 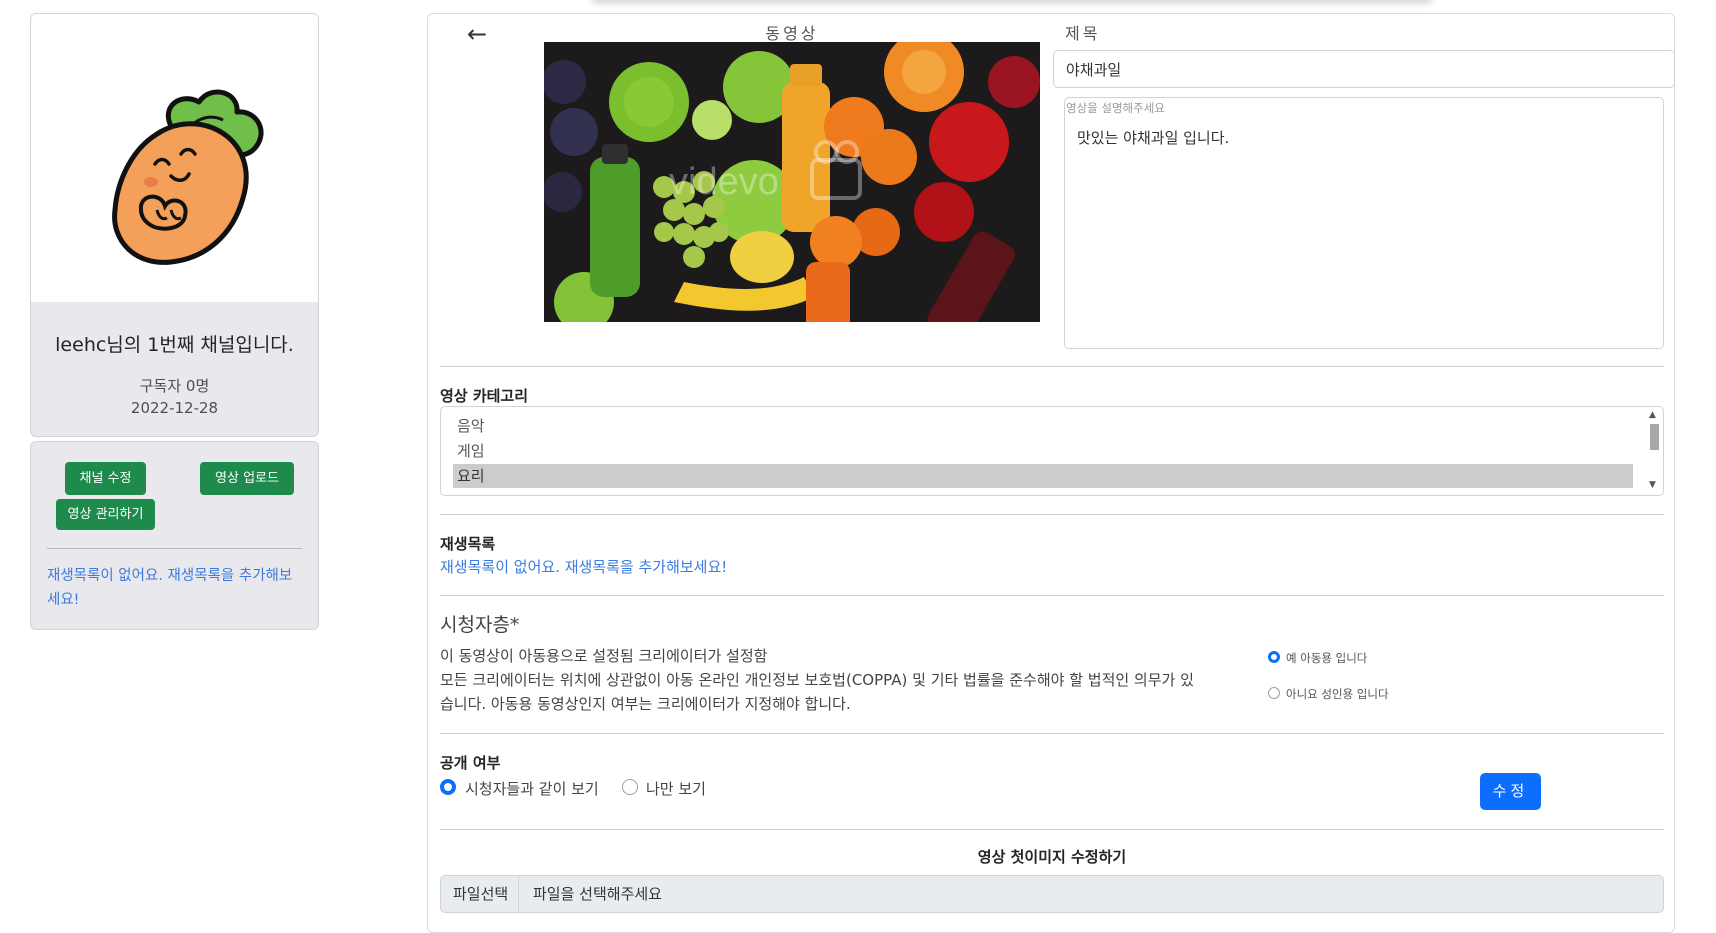 I want to click on scroll-up-arrow-icon: ▲, so click(x=1652, y=415).